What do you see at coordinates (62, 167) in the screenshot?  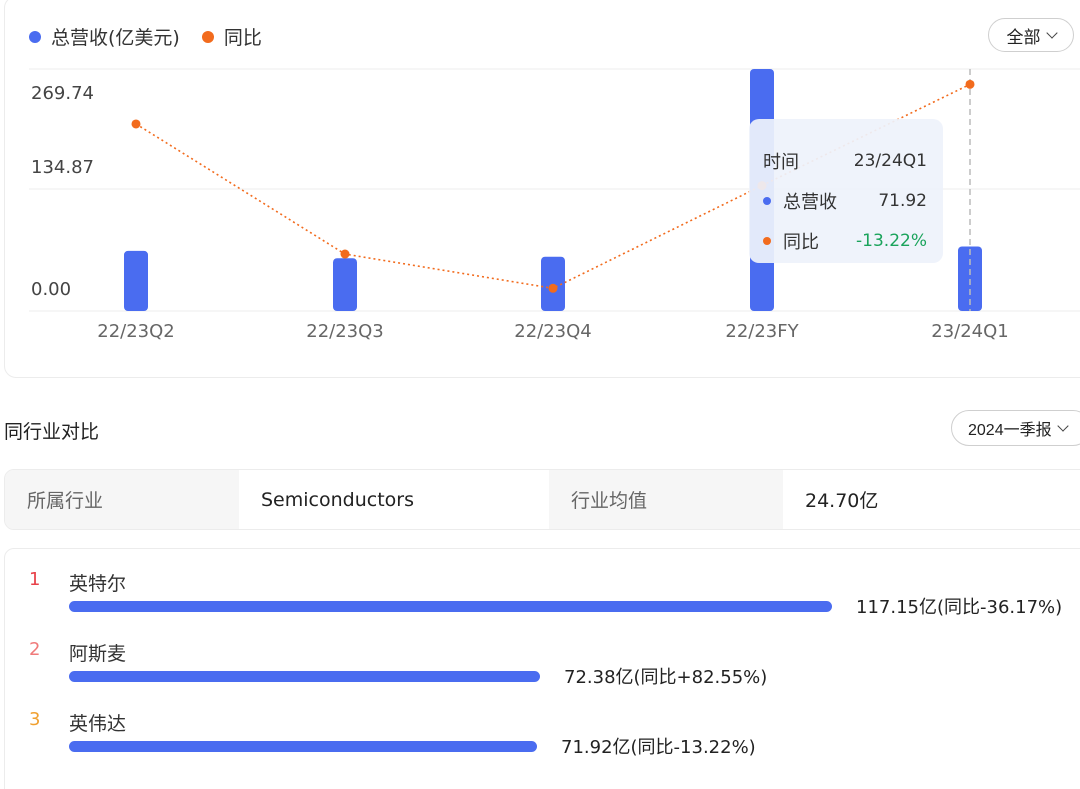 I see `y-tick-label-1: 134.87` at bounding box center [62, 167].